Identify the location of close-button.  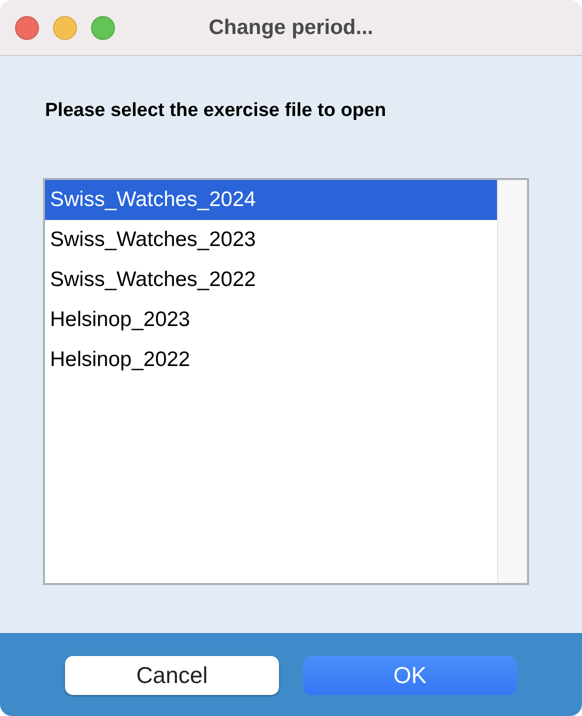
(27, 28).